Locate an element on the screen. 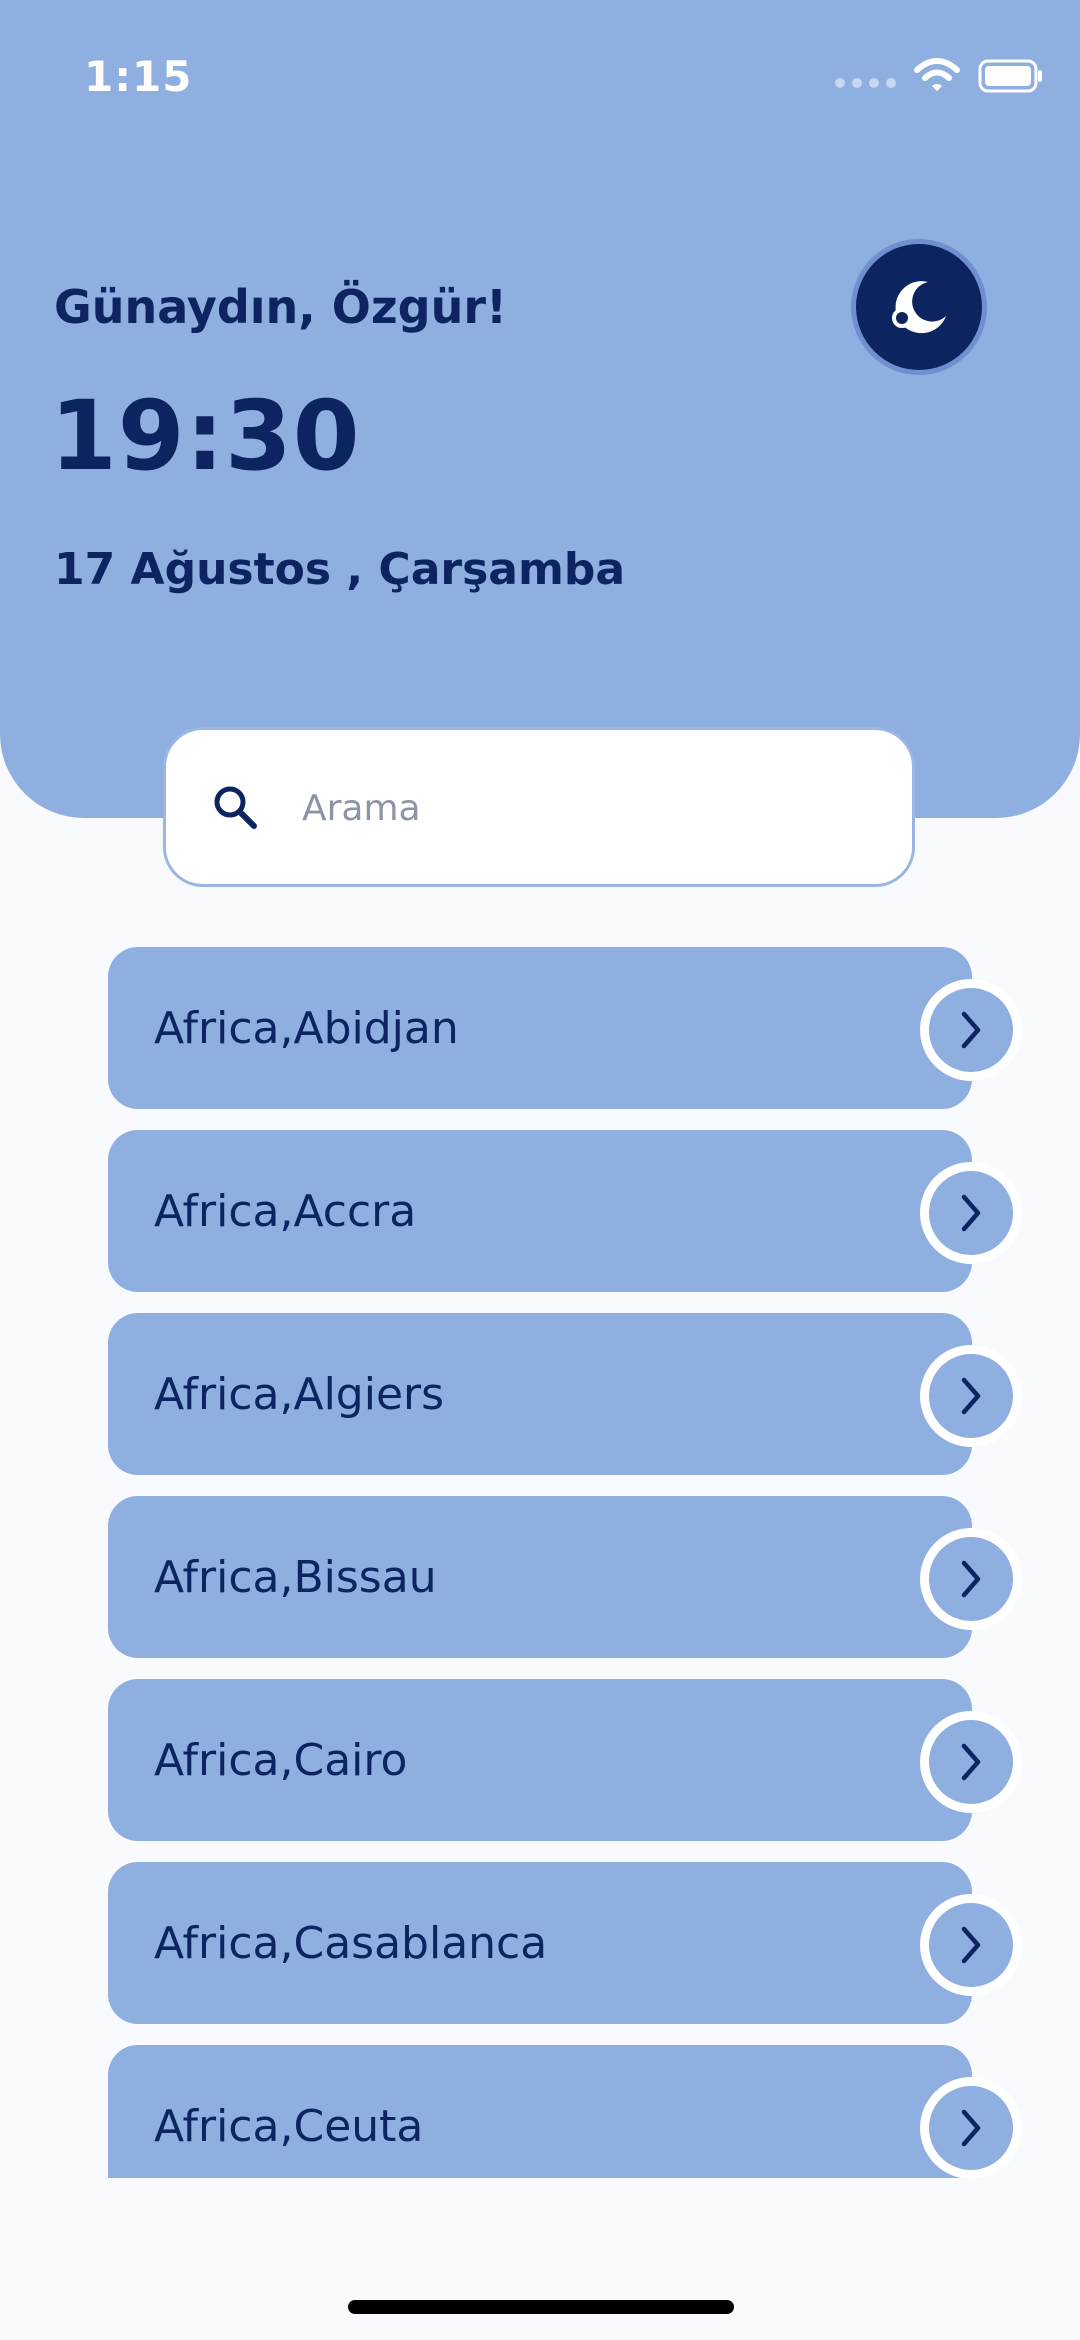  search-bar is located at coordinates (539, 807).